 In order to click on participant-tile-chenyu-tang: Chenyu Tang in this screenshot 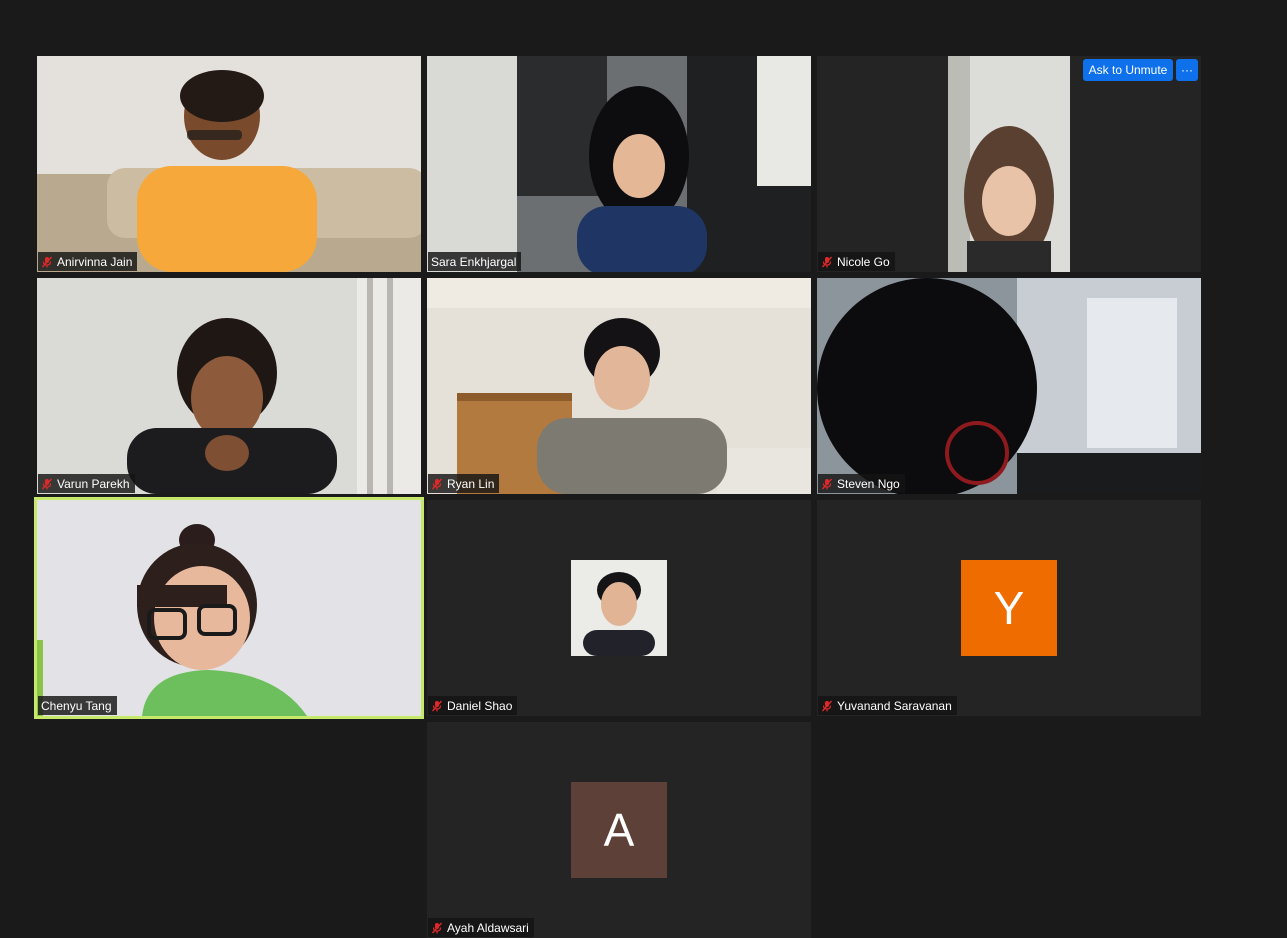, I will do `click(229, 608)`.